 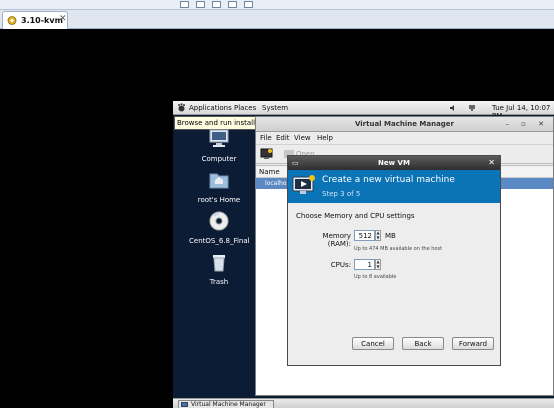 What do you see at coordinates (453, 108) in the screenshot?
I see `volume-icon` at bounding box center [453, 108].